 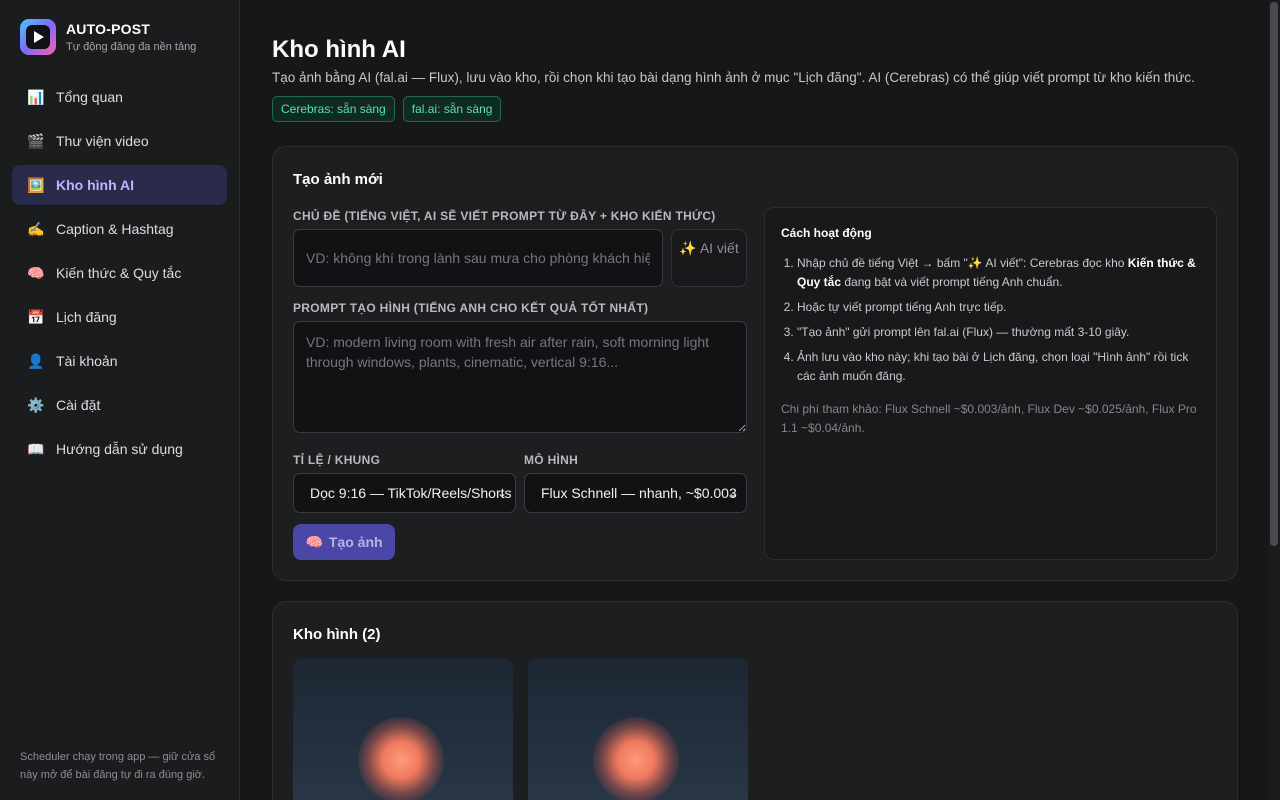 What do you see at coordinates (119, 361) in the screenshot?
I see `sidebar-item-tai-khoan: 👤 Tài khoản` at bounding box center [119, 361].